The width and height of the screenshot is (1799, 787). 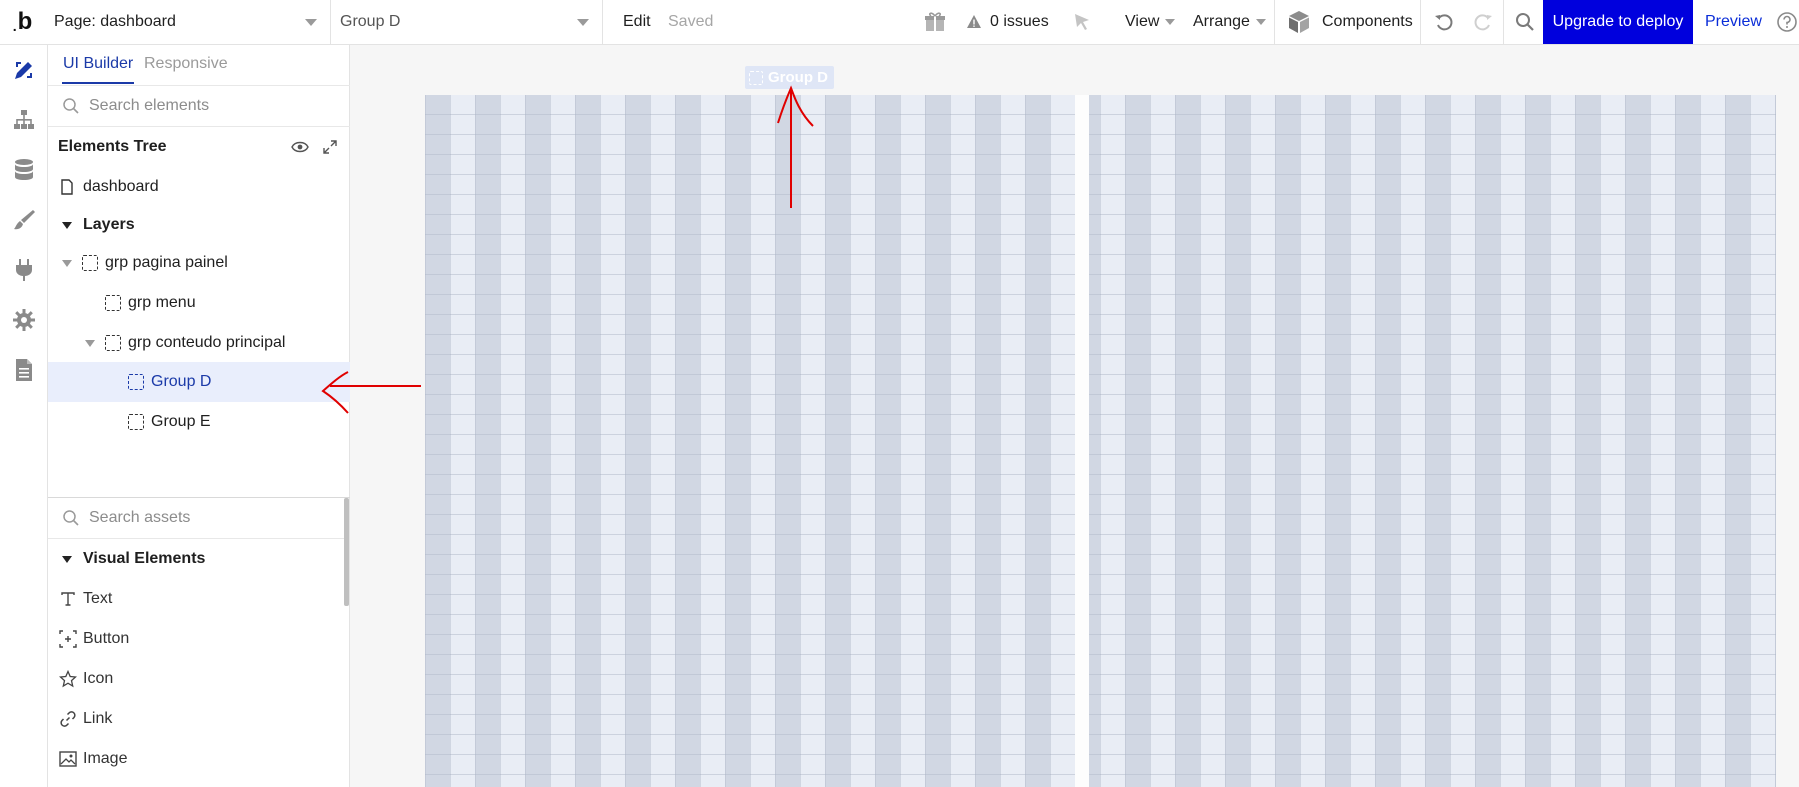 I want to click on cursor-icon, so click(x=1082, y=22).